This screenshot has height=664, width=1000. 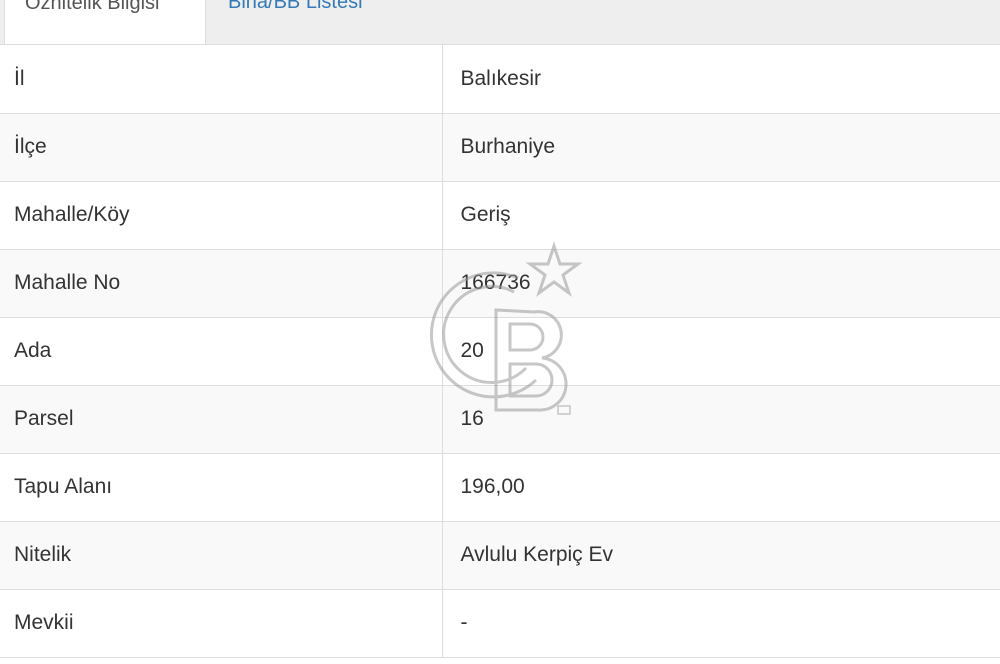 I want to click on tab-building-list: Bina/BB Listesi, so click(x=318, y=22).